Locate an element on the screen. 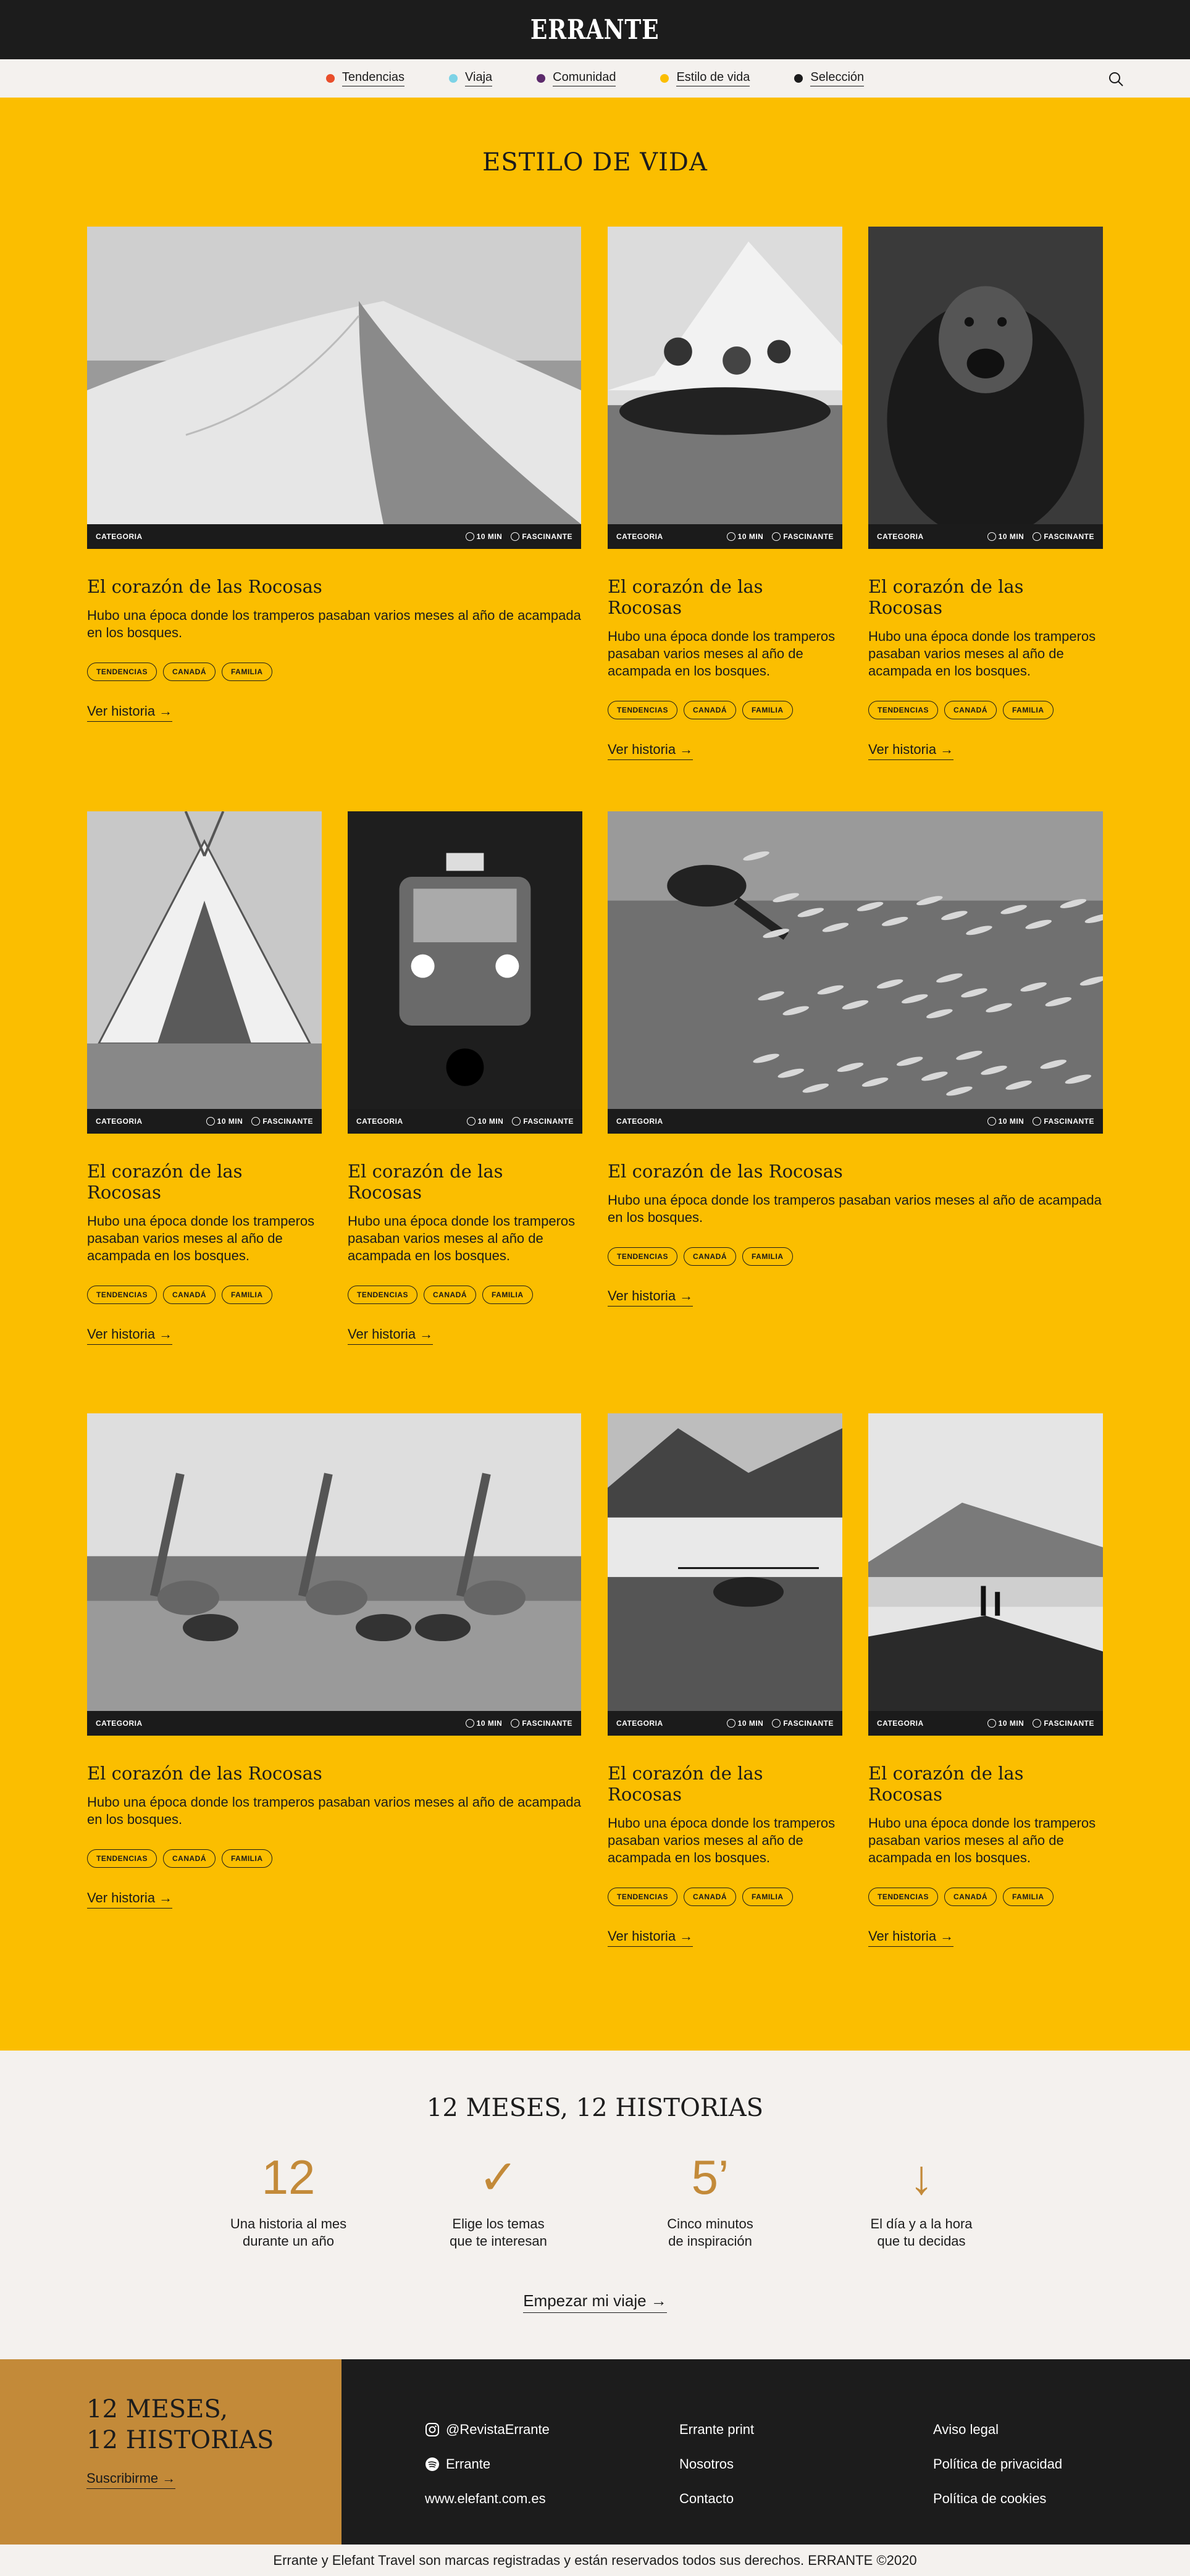  smile-icon is located at coordinates (1037, 536).